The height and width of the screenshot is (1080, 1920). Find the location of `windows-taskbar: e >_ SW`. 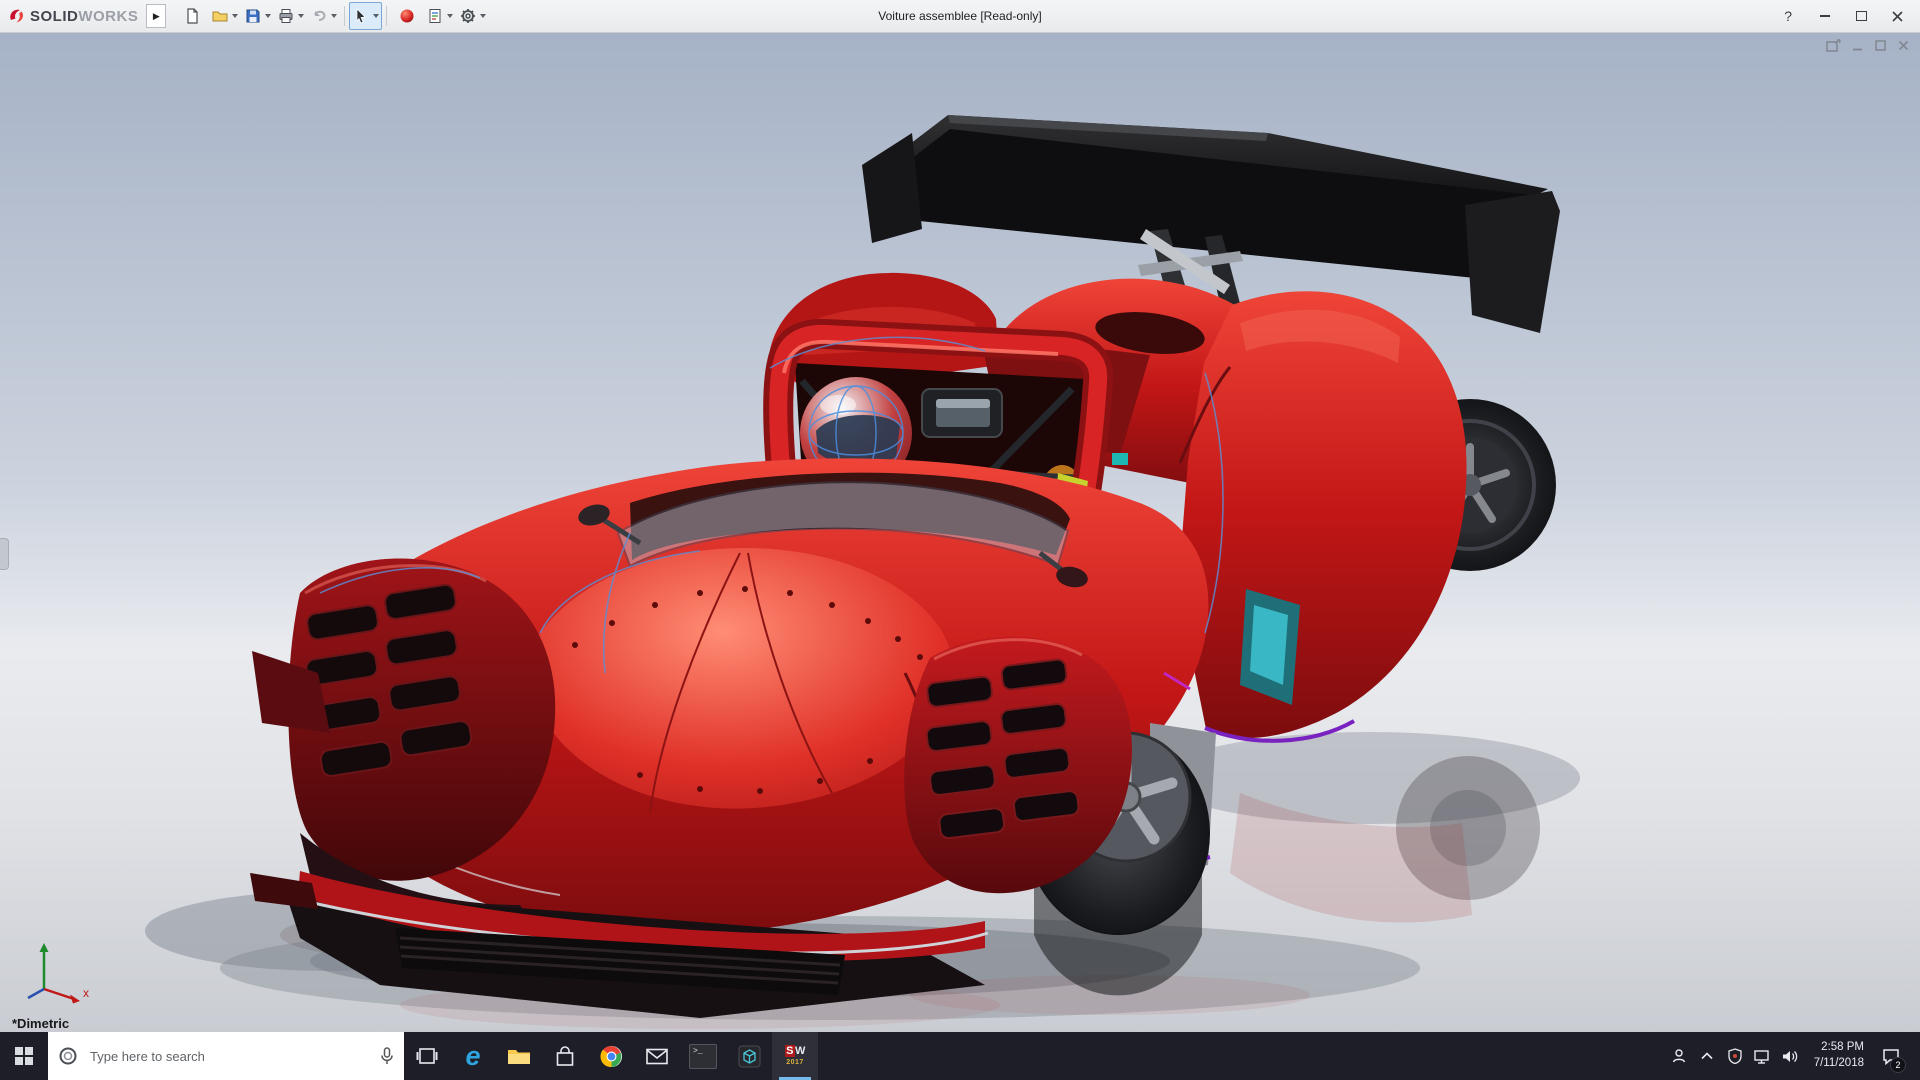

windows-taskbar: e >_ SW is located at coordinates (960, 1056).